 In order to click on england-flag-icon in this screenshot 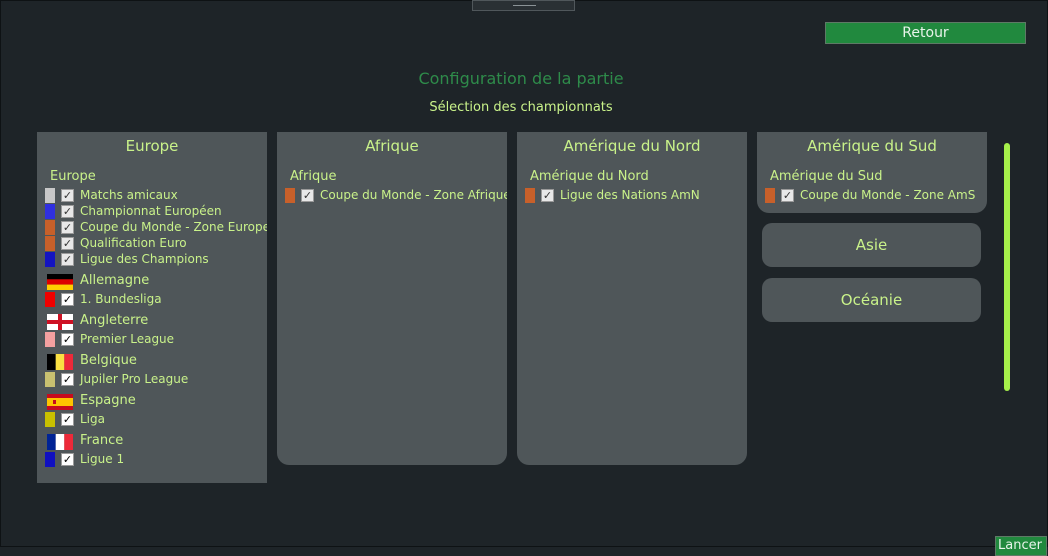, I will do `click(60, 322)`.